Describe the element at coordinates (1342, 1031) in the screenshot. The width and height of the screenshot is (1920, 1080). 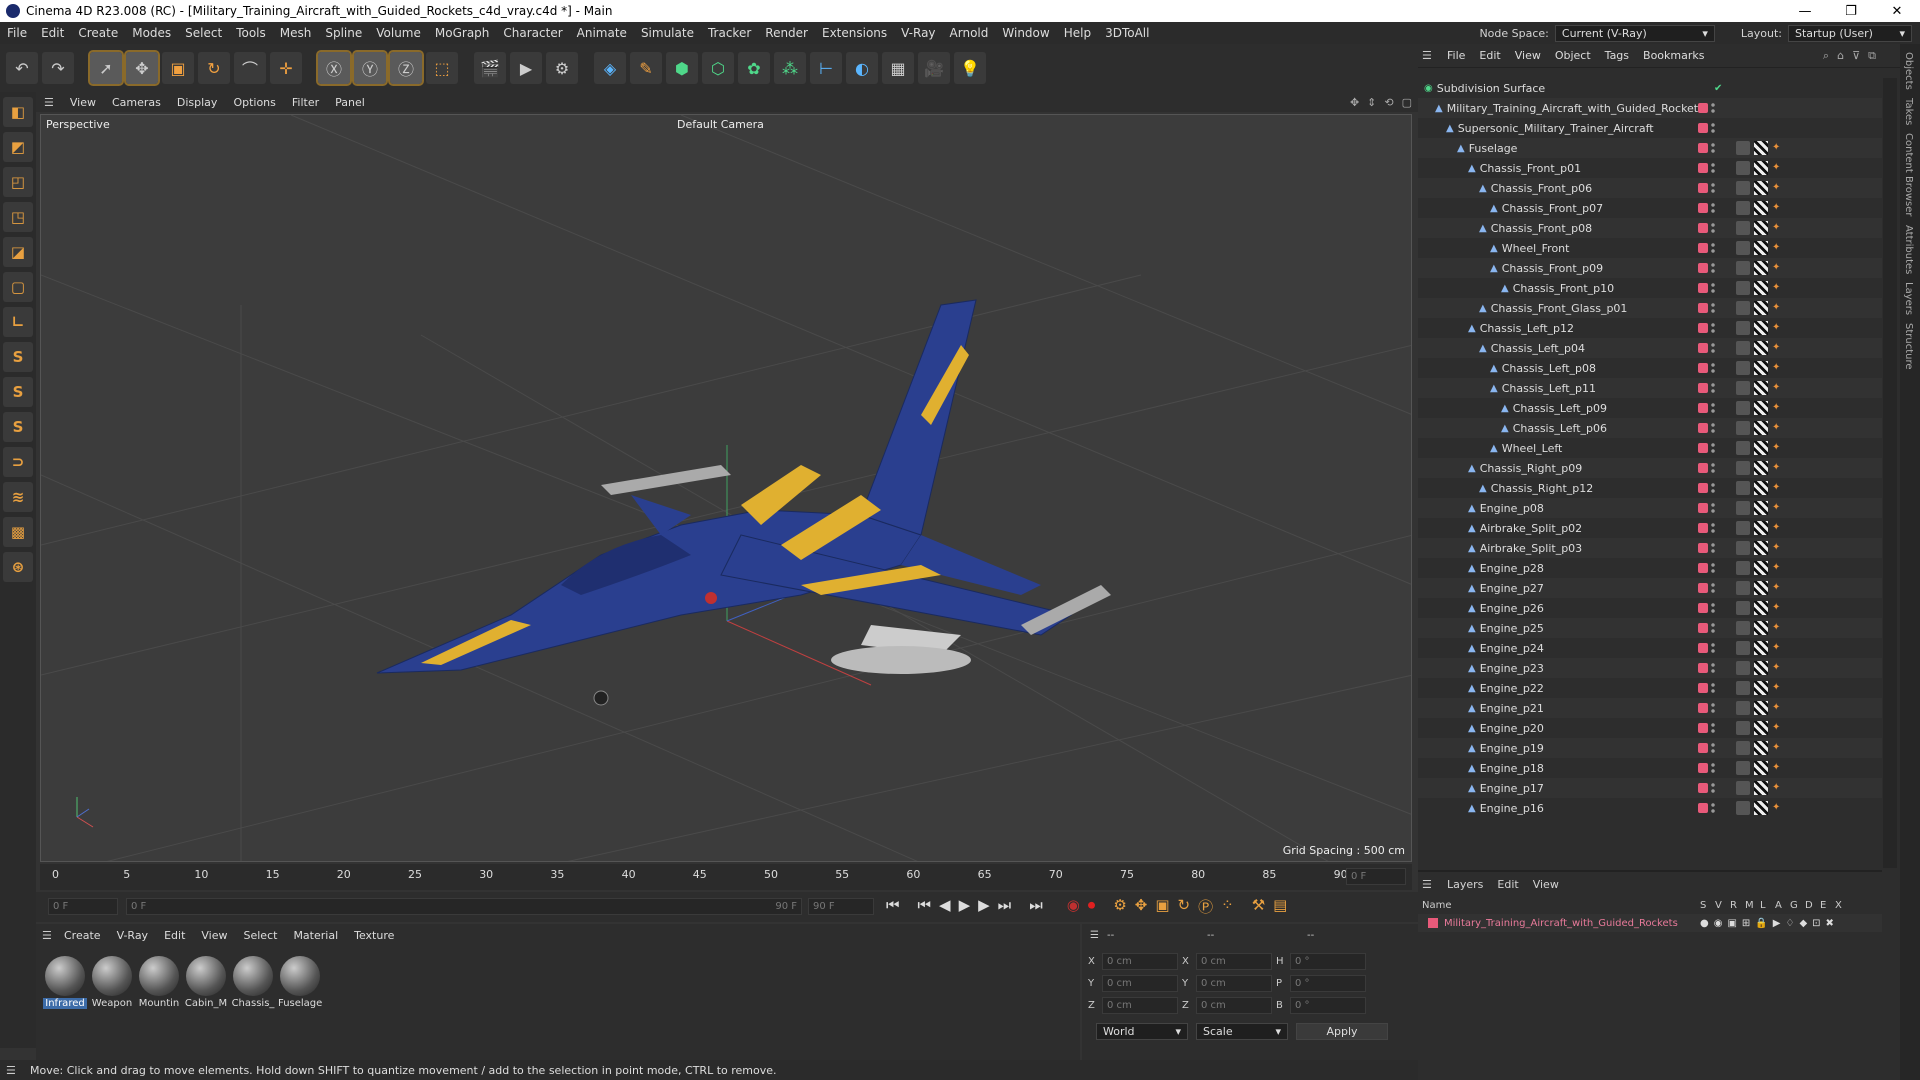
I see `apply-button: Apply` at that location.